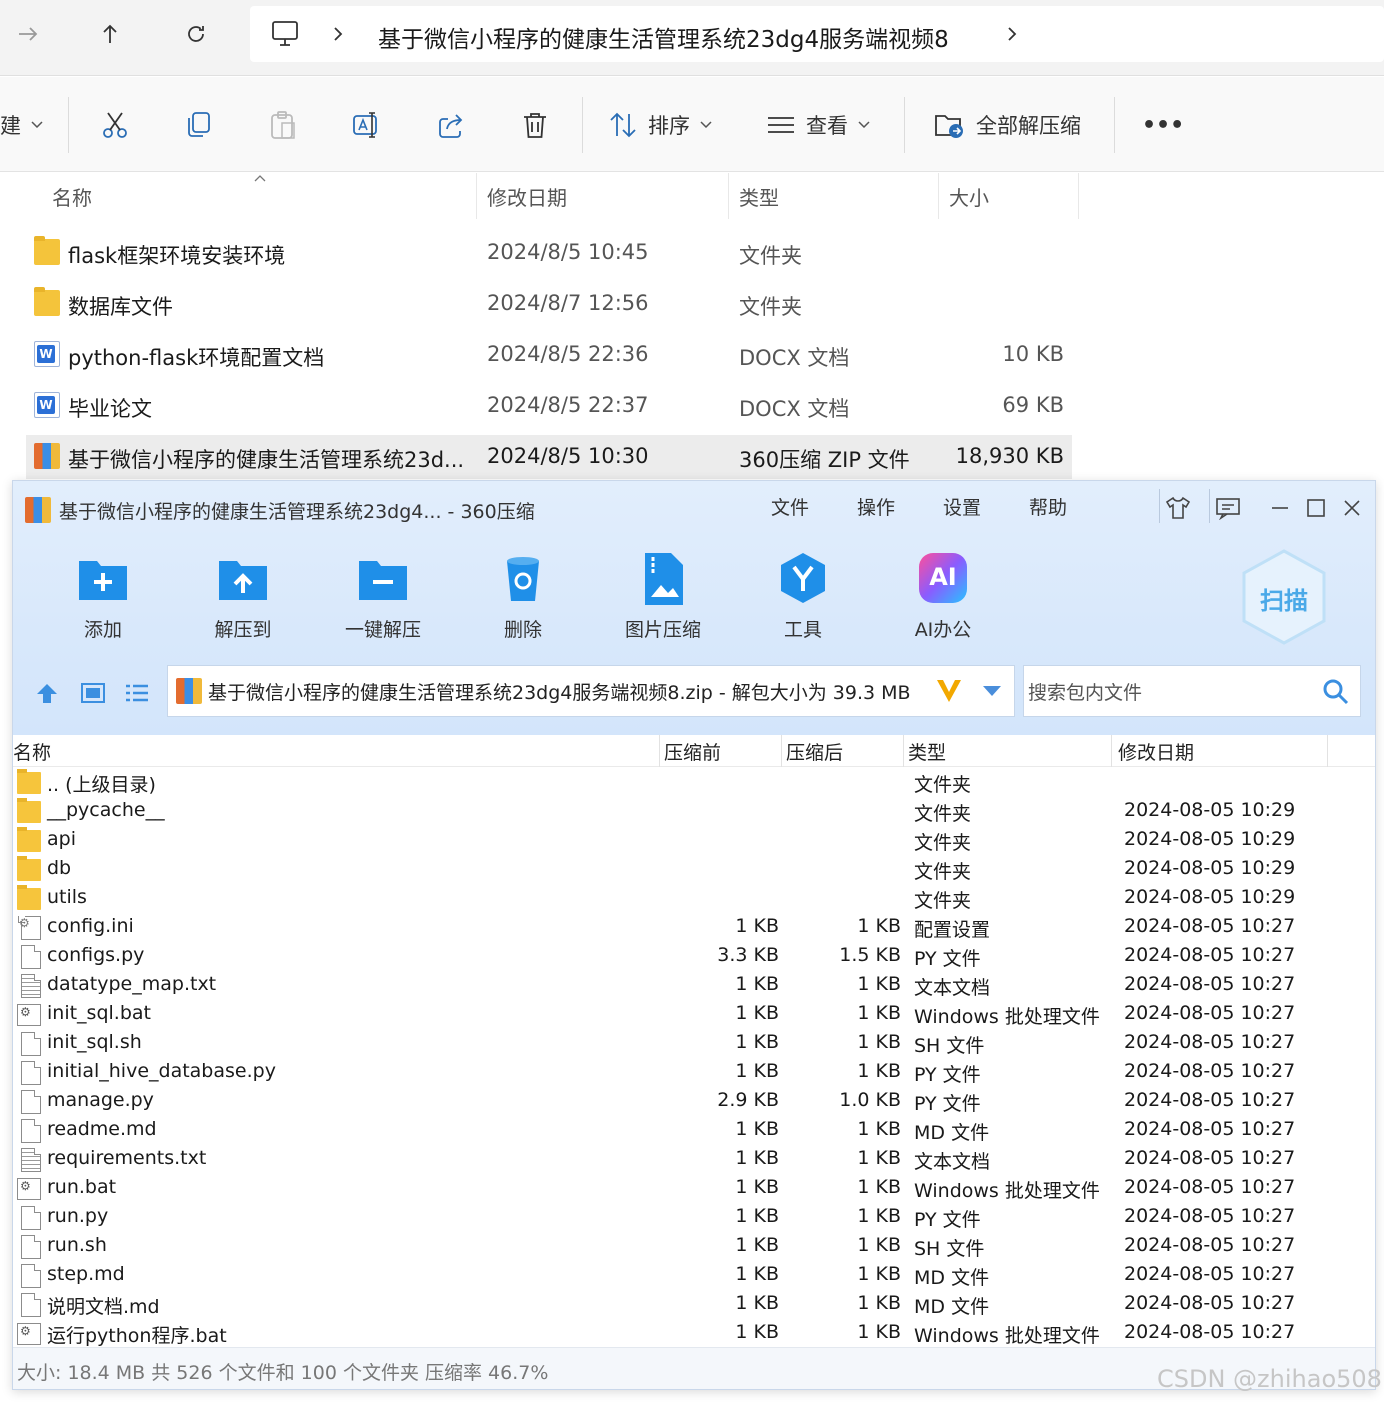 The height and width of the screenshot is (1402, 1384). Describe the element at coordinates (283, 125) in the screenshot. I see `paste-button` at that location.